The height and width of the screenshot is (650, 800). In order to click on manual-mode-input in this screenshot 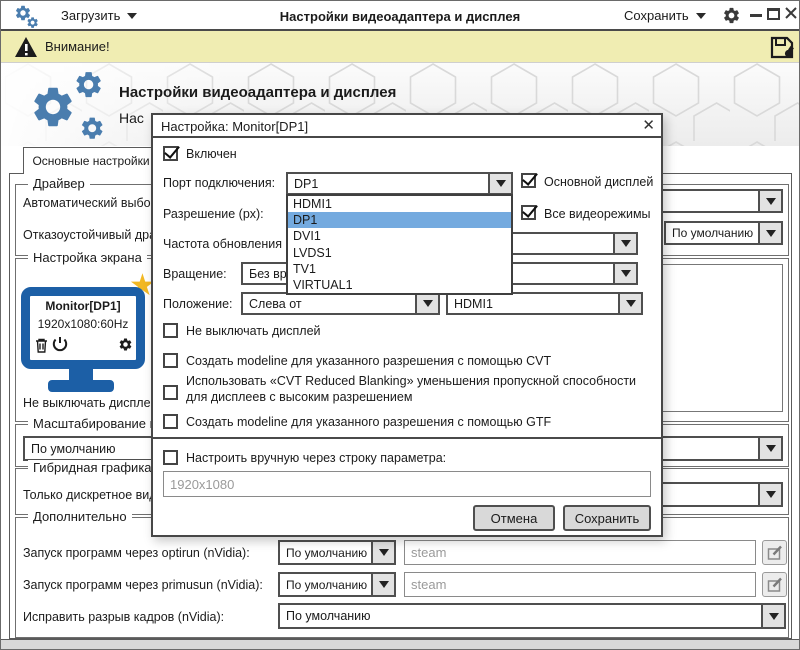, I will do `click(407, 484)`.